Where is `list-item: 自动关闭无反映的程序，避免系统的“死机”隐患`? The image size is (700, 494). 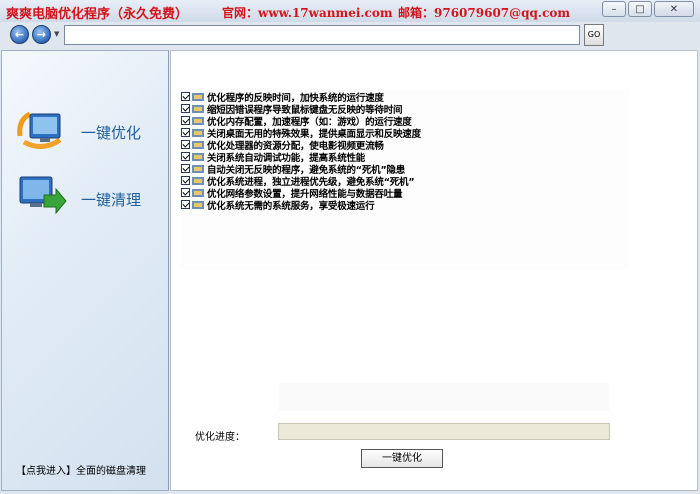
list-item: 自动关闭无反映的程序，避免系统的“死机”隐患 is located at coordinates (293, 169).